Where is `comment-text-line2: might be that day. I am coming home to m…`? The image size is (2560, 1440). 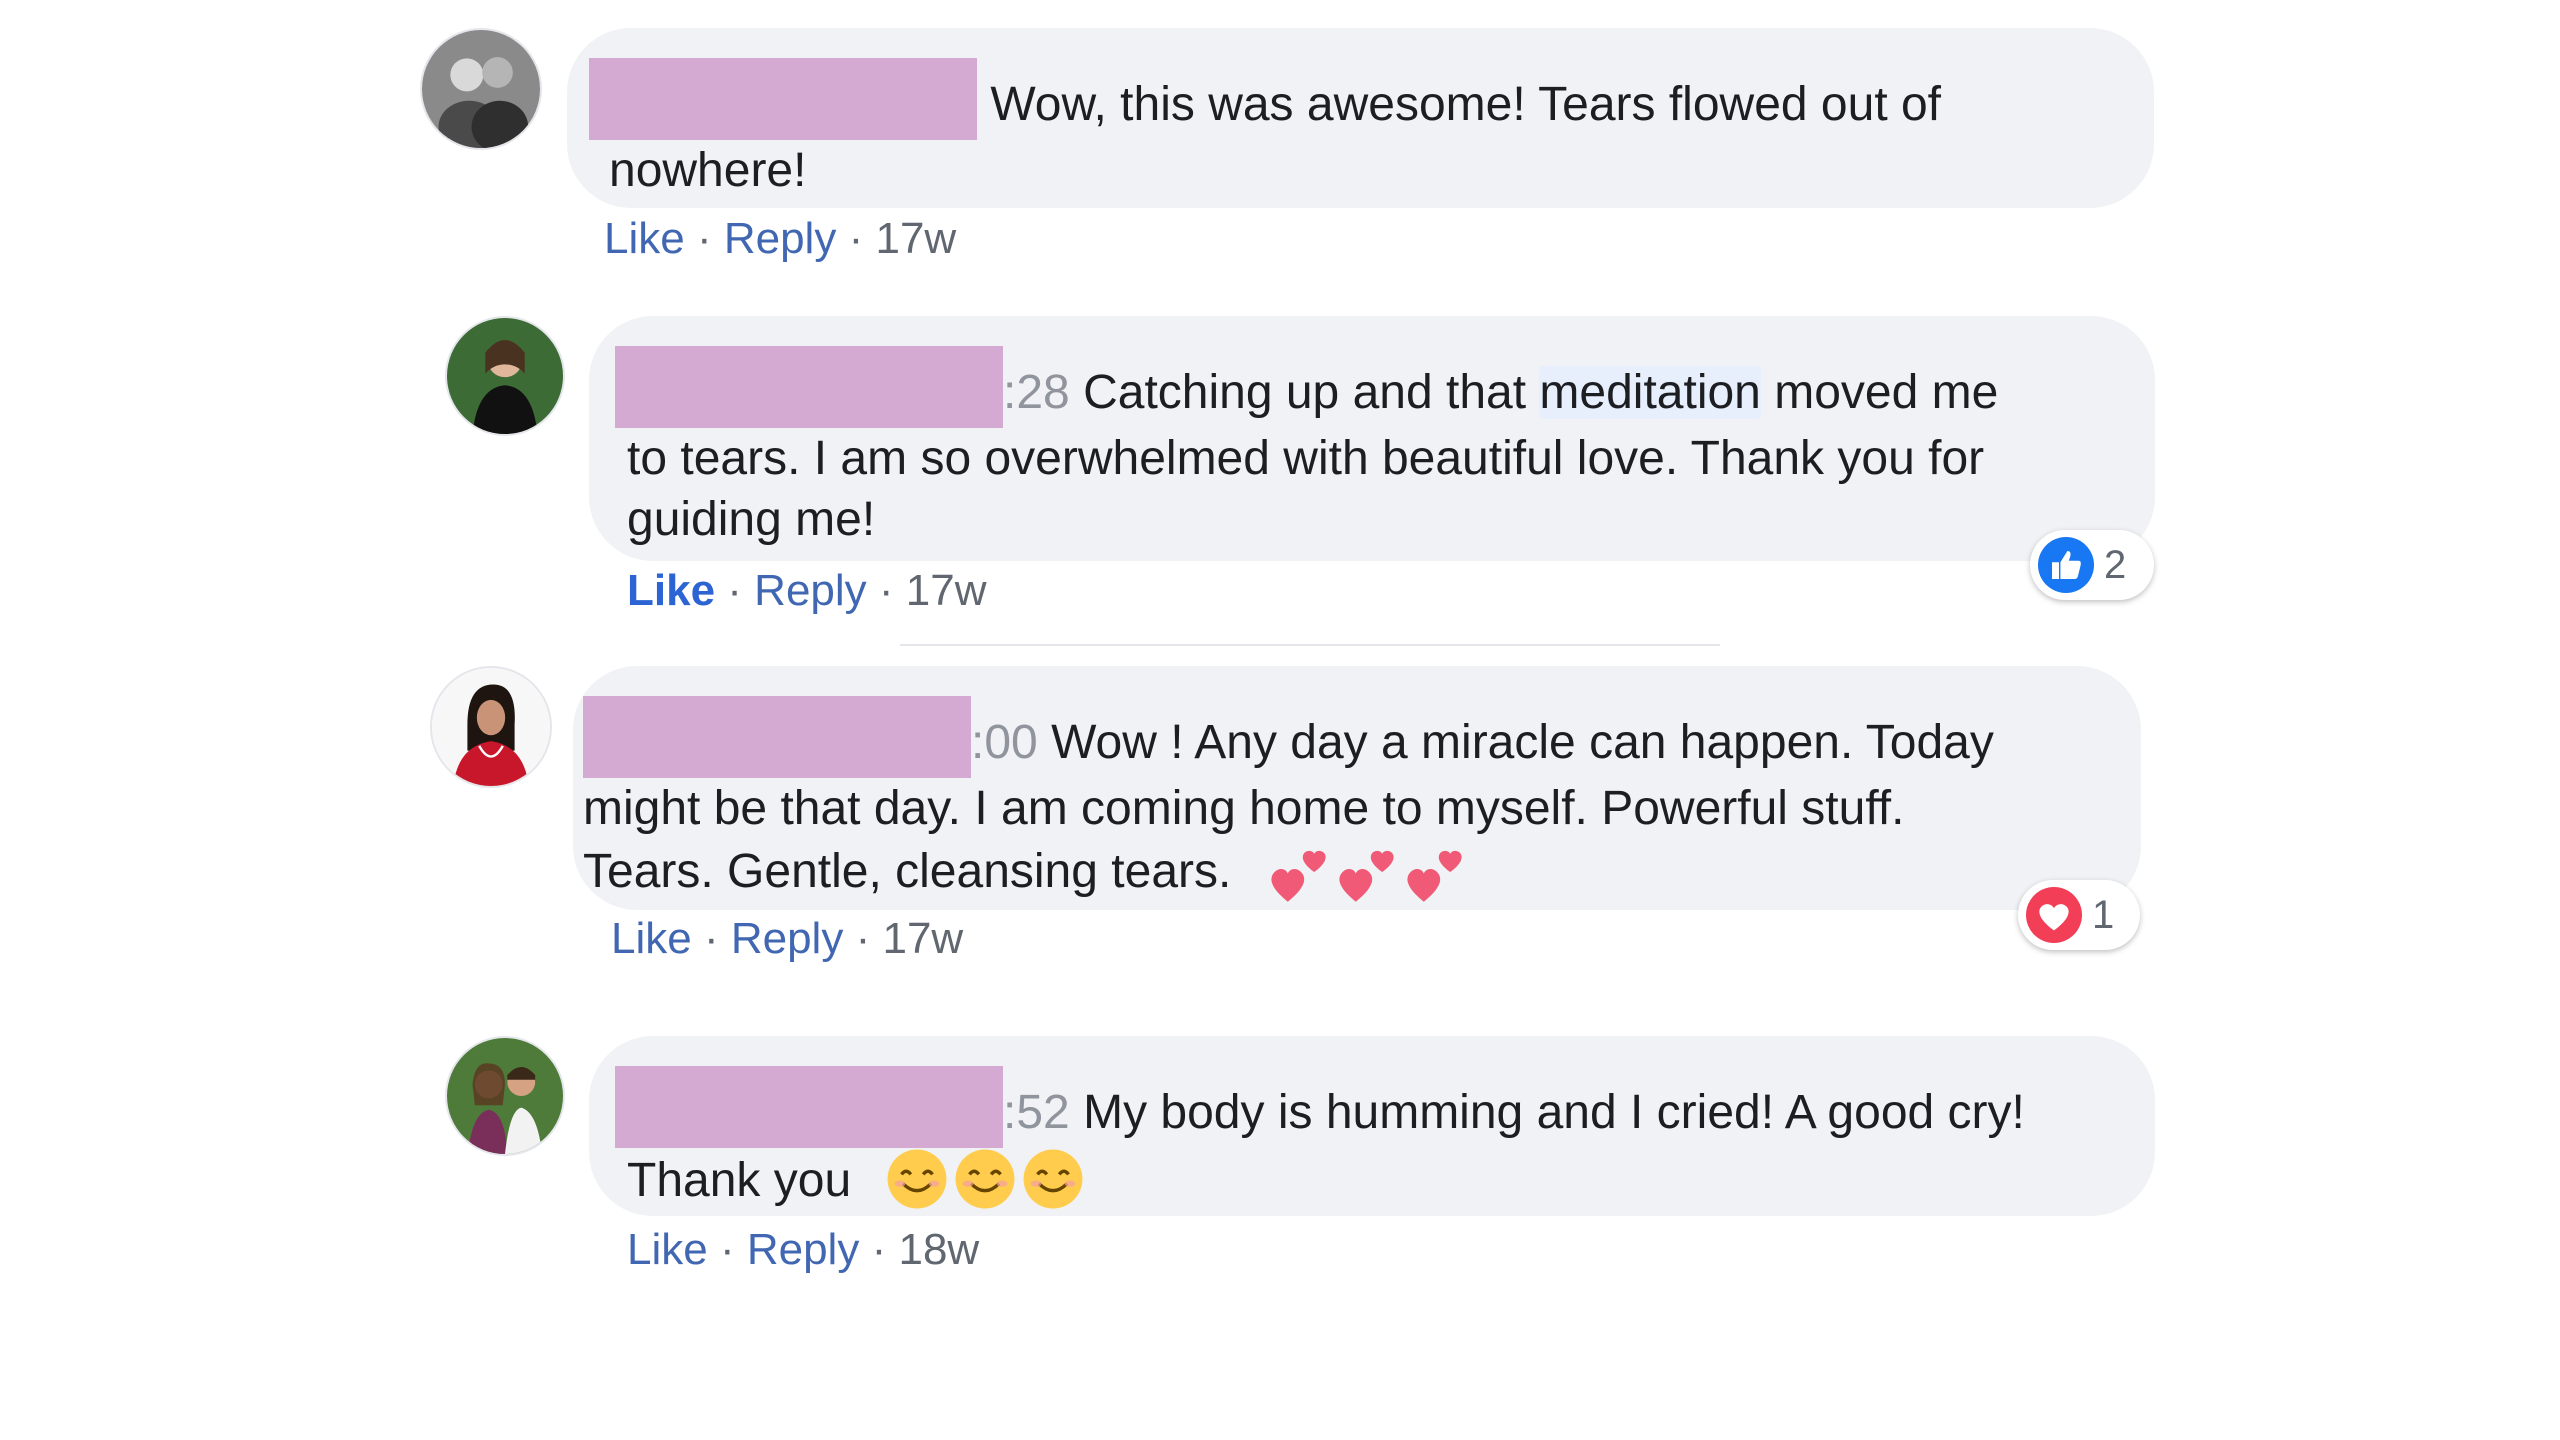
comment-text-line2: might be that day. I am coming home to m… is located at coordinates (1244, 808).